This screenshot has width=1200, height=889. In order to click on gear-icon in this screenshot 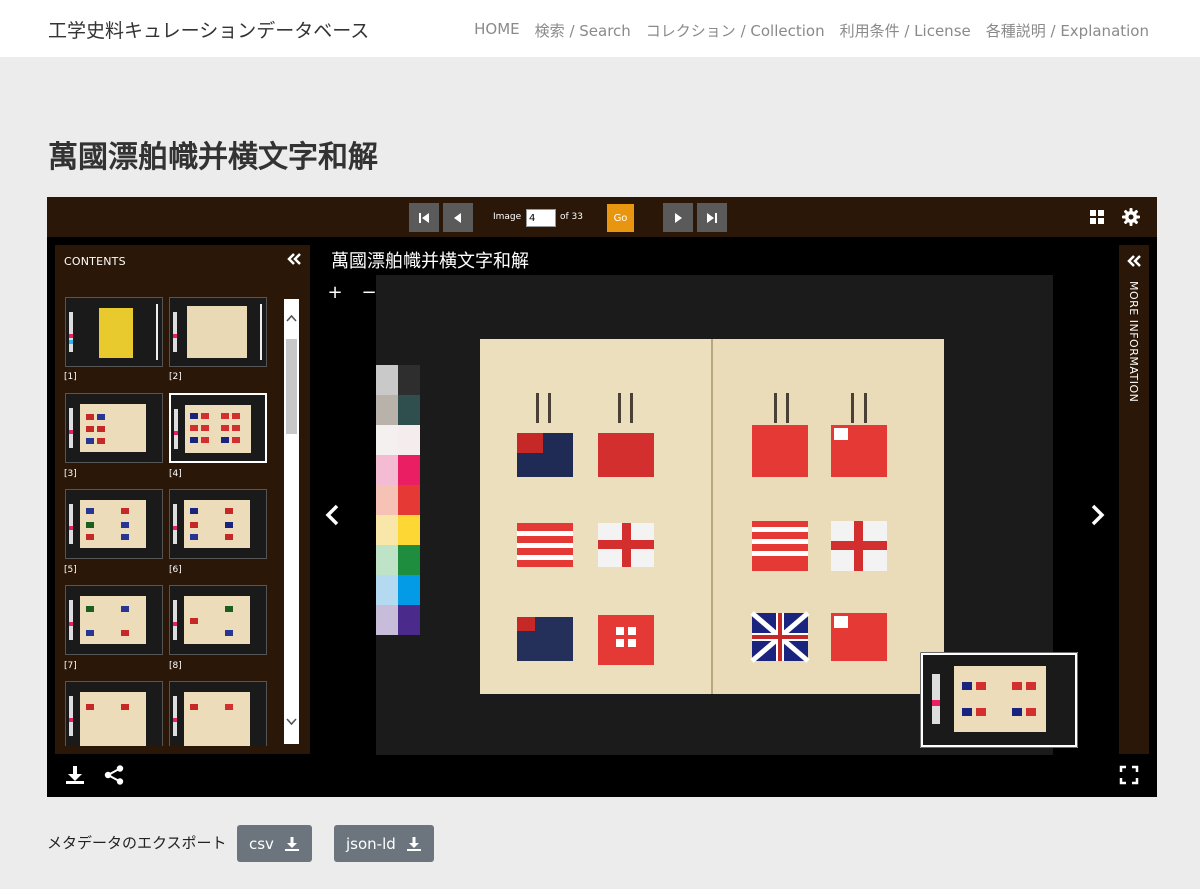, I will do `click(1131, 217)`.